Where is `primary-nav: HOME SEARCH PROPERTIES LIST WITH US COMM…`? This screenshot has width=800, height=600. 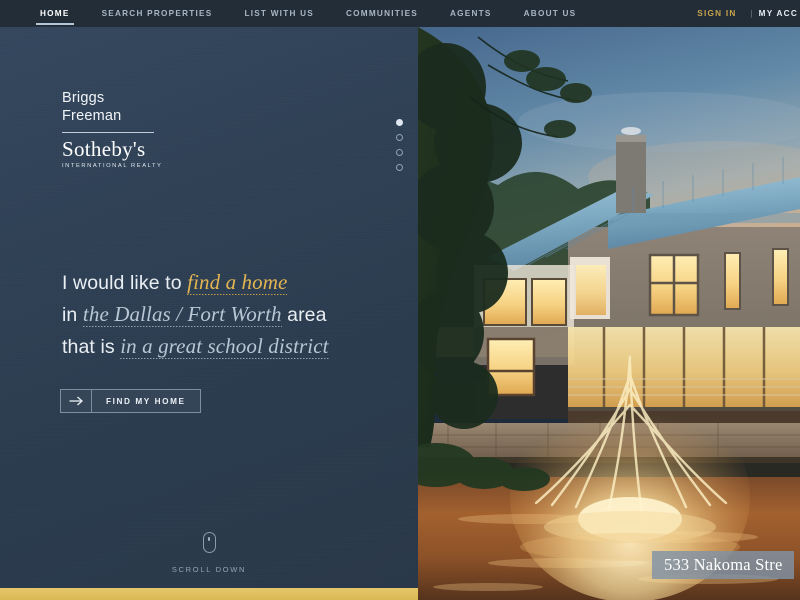 primary-nav: HOME SEARCH PROPERTIES LIST WITH US COMM… is located at coordinates (296, 13).